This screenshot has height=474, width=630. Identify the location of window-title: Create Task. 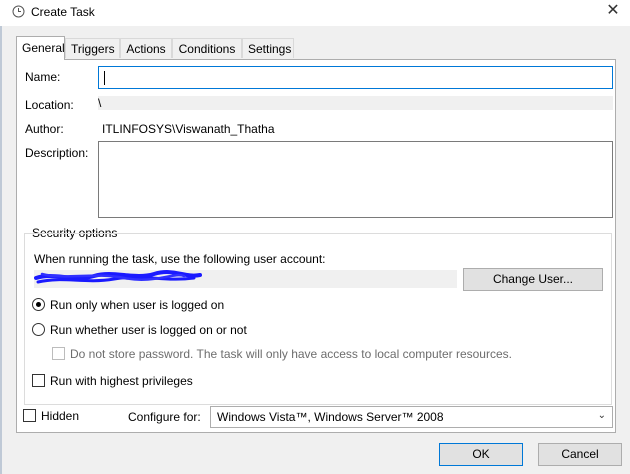
(63, 12).